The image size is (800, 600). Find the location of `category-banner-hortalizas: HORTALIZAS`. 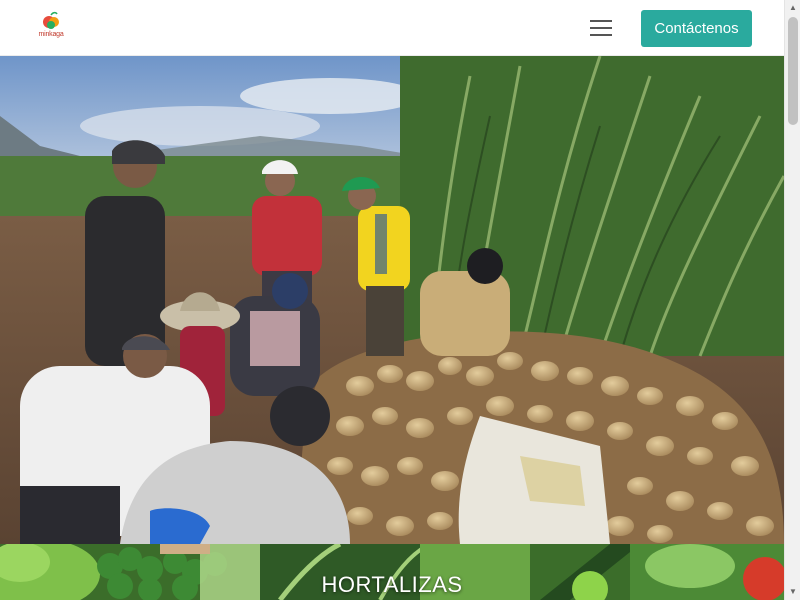

category-banner-hortalizas: HORTALIZAS is located at coordinates (392, 572).